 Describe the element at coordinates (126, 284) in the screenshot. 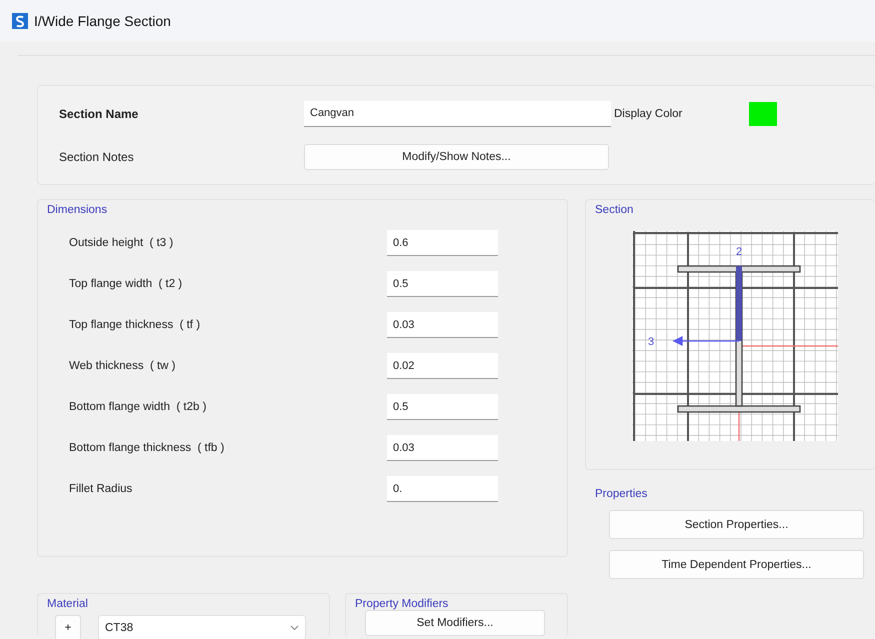

I see `dimension-label: Top flange width ( t2 )` at that location.